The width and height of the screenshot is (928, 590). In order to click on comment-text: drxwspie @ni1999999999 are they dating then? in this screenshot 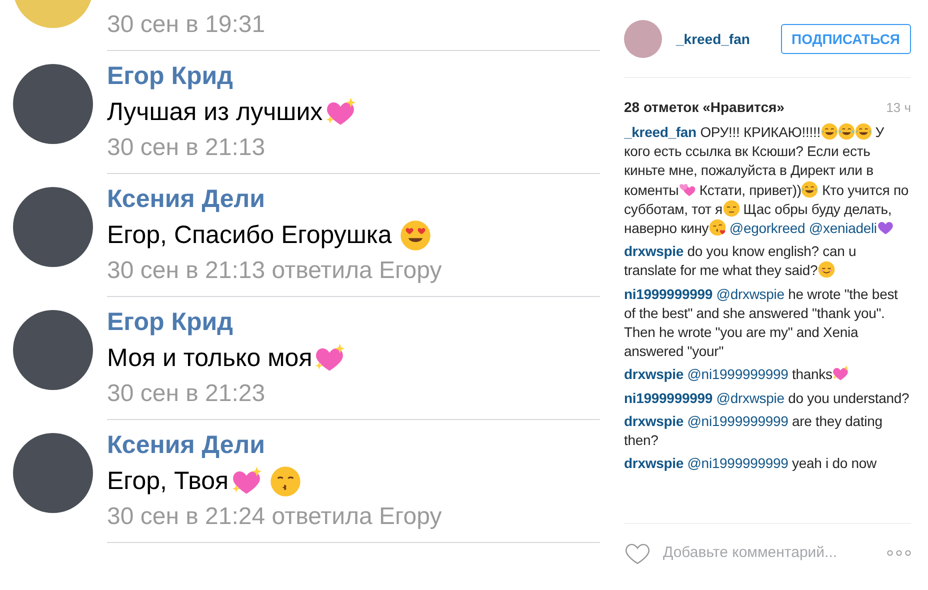, I will do `click(754, 431)`.